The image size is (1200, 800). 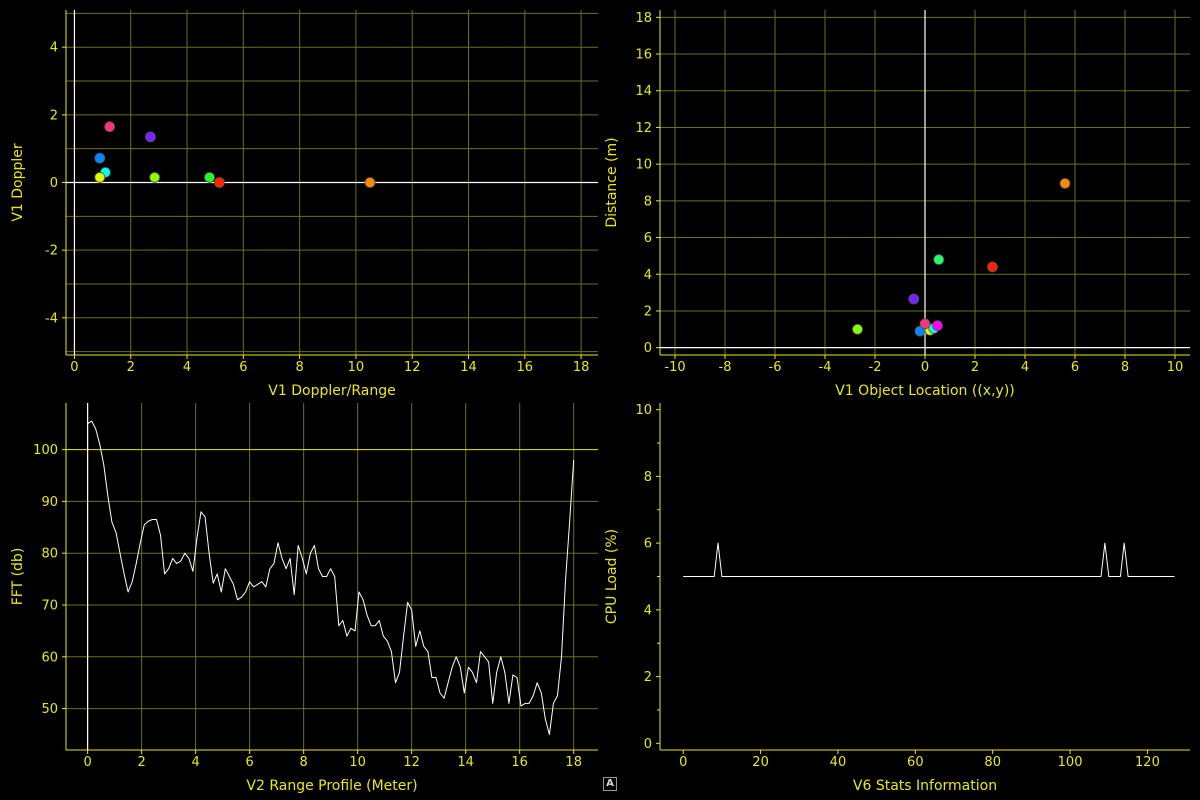 What do you see at coordinates (760, 762) in the screenshot?
I see `x-tick-label: 20` at bounding box center [760, 762].